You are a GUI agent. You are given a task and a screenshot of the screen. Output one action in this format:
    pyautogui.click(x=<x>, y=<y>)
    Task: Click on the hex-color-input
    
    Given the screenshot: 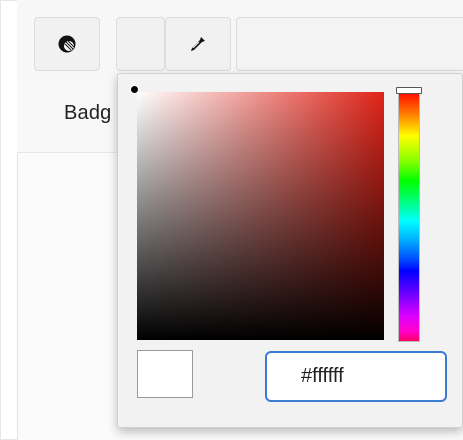 What is the action you would take?
    pyautogui.click(x=356, y=376)
    